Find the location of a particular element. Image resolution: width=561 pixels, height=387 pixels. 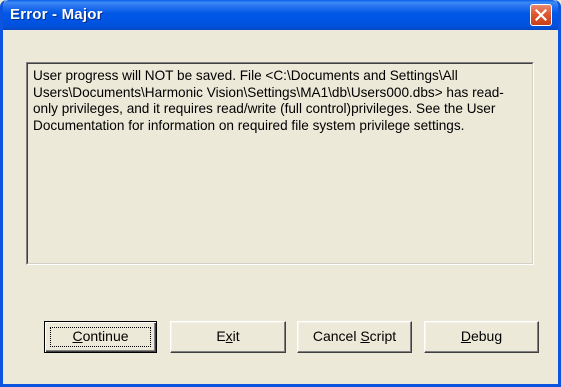

dialog-title: Error - Major is located at coordinates (56, 14).